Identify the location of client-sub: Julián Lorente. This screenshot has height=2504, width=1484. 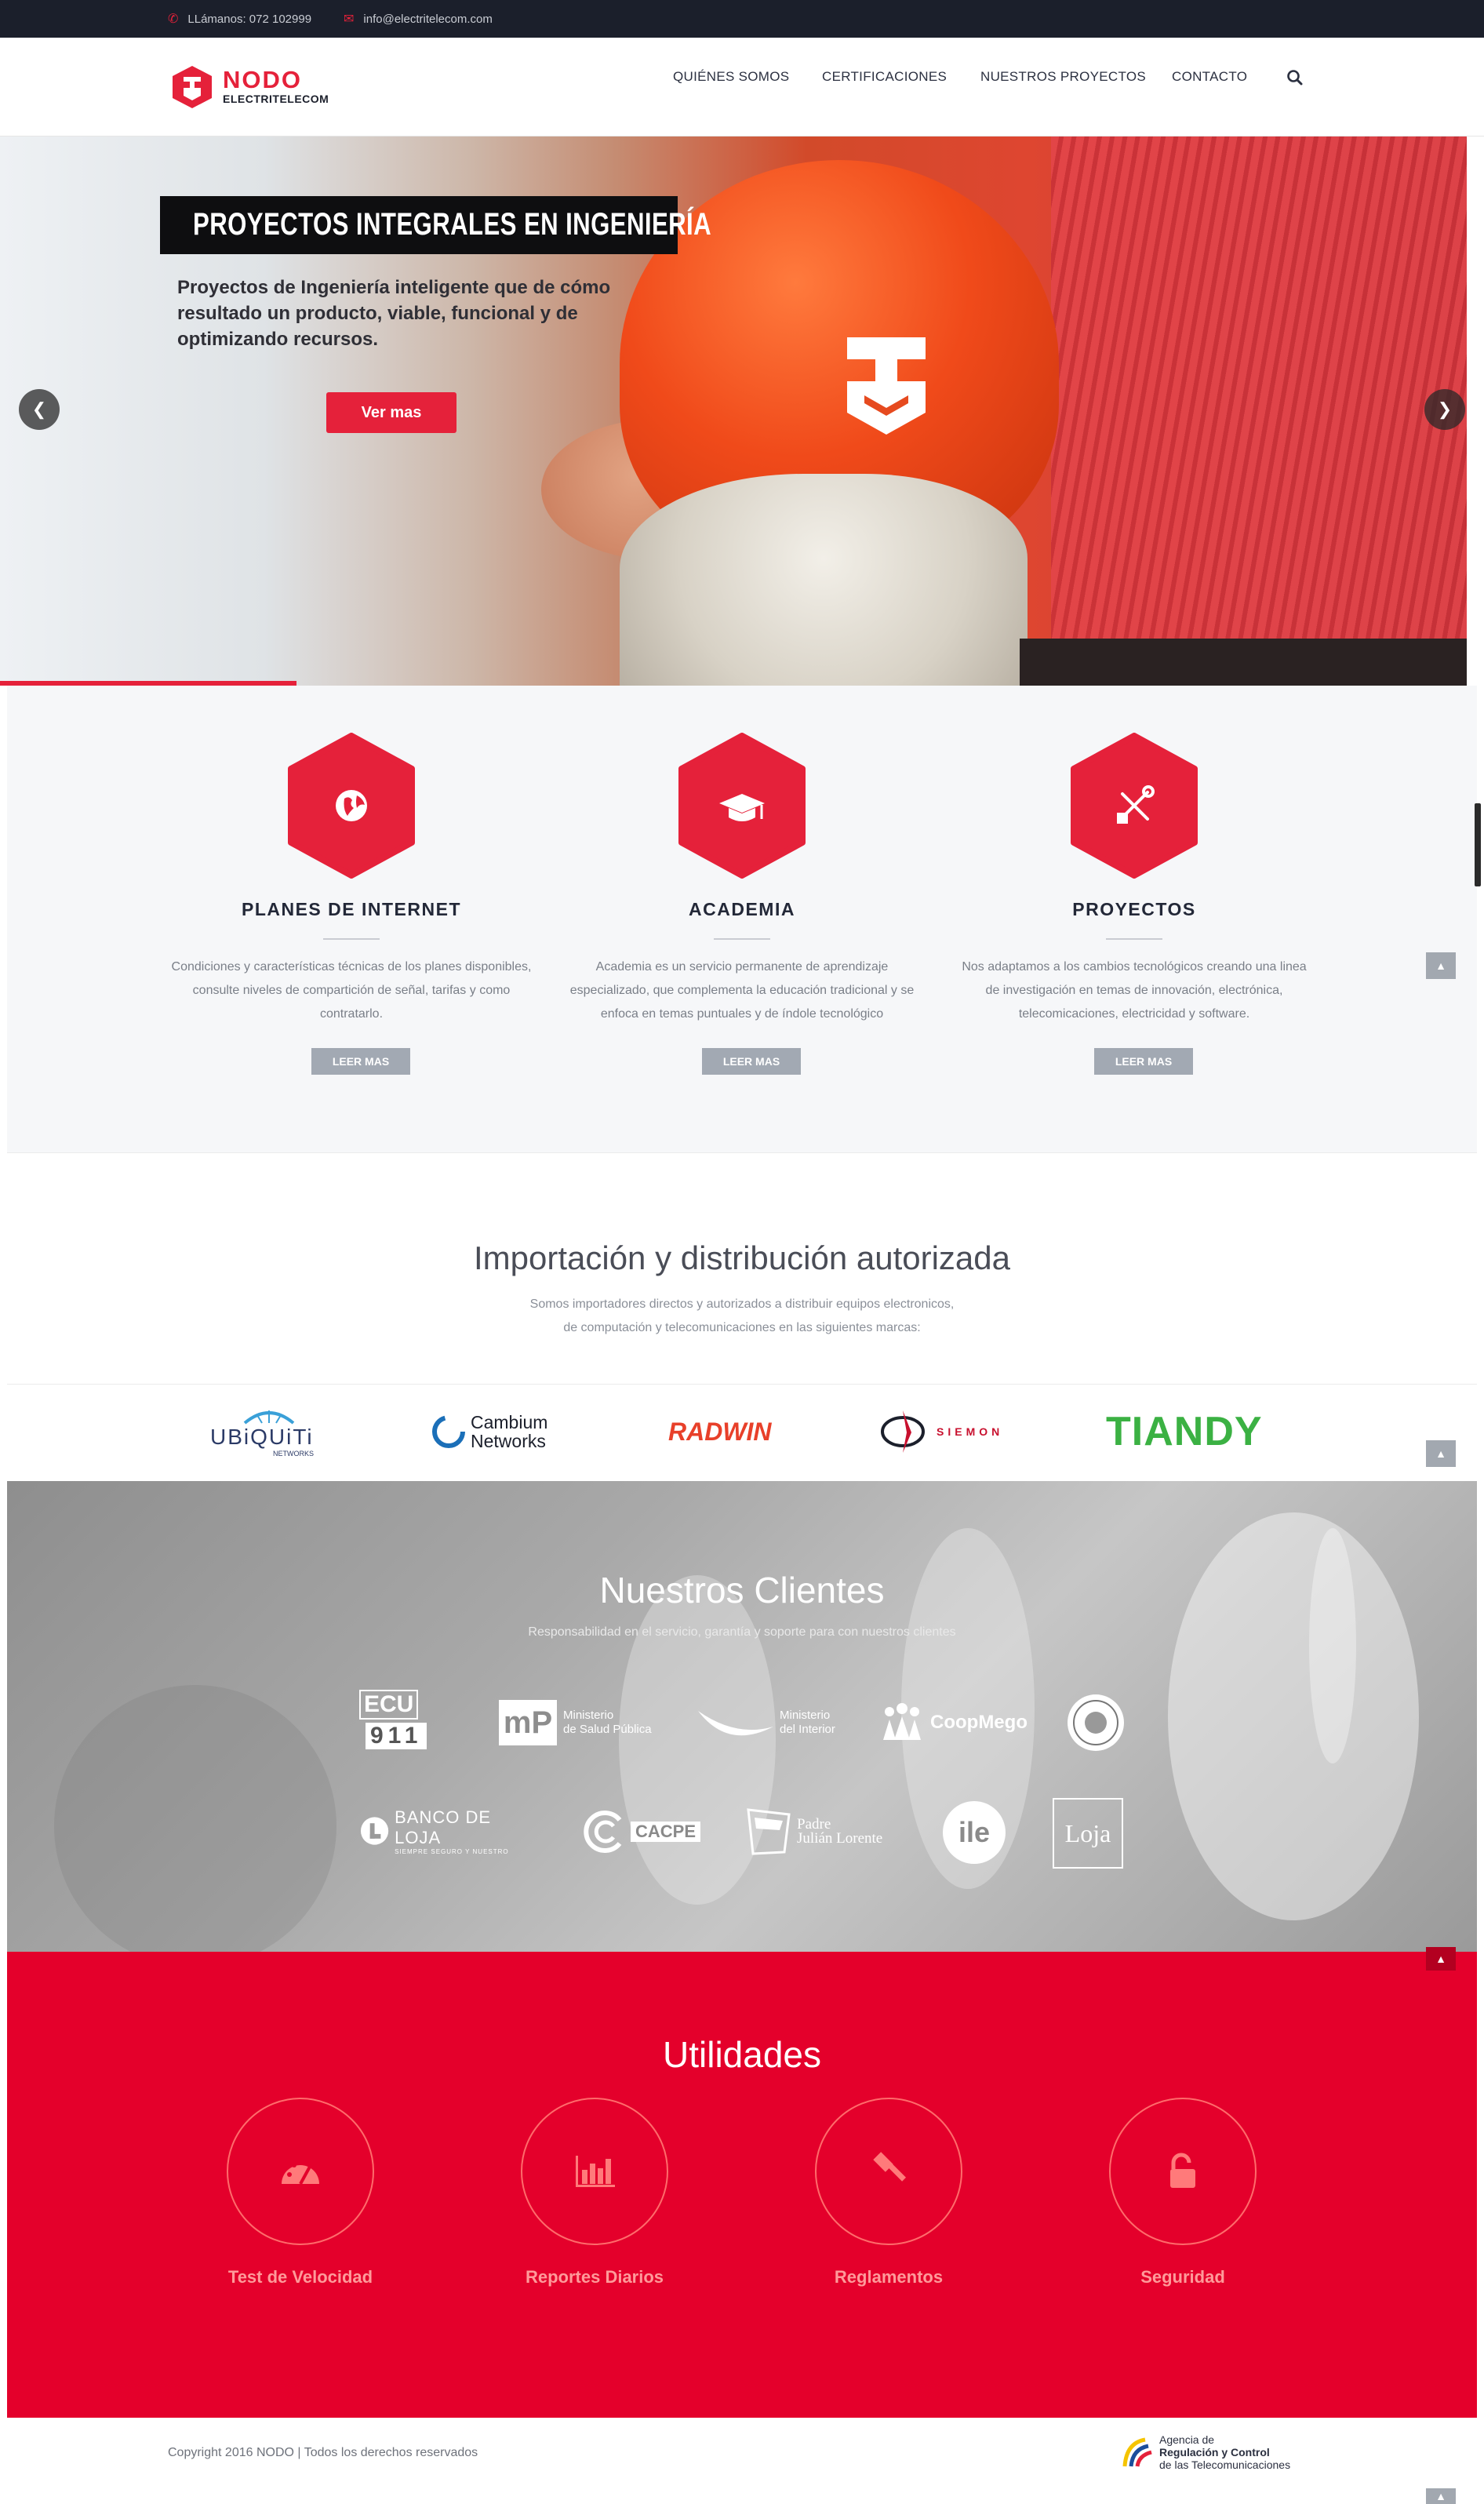
(840, 1839).